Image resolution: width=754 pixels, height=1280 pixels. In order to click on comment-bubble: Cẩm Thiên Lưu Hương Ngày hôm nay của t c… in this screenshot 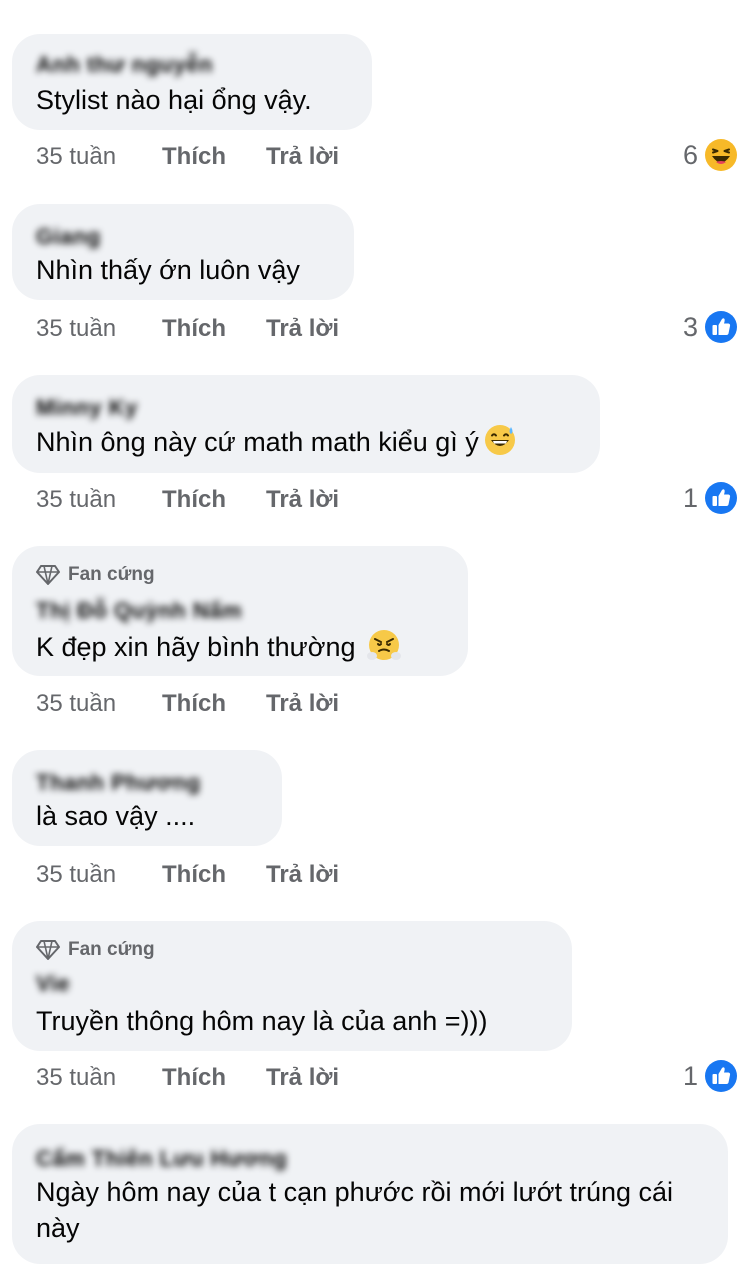, I will do `click(370, 1194)`.